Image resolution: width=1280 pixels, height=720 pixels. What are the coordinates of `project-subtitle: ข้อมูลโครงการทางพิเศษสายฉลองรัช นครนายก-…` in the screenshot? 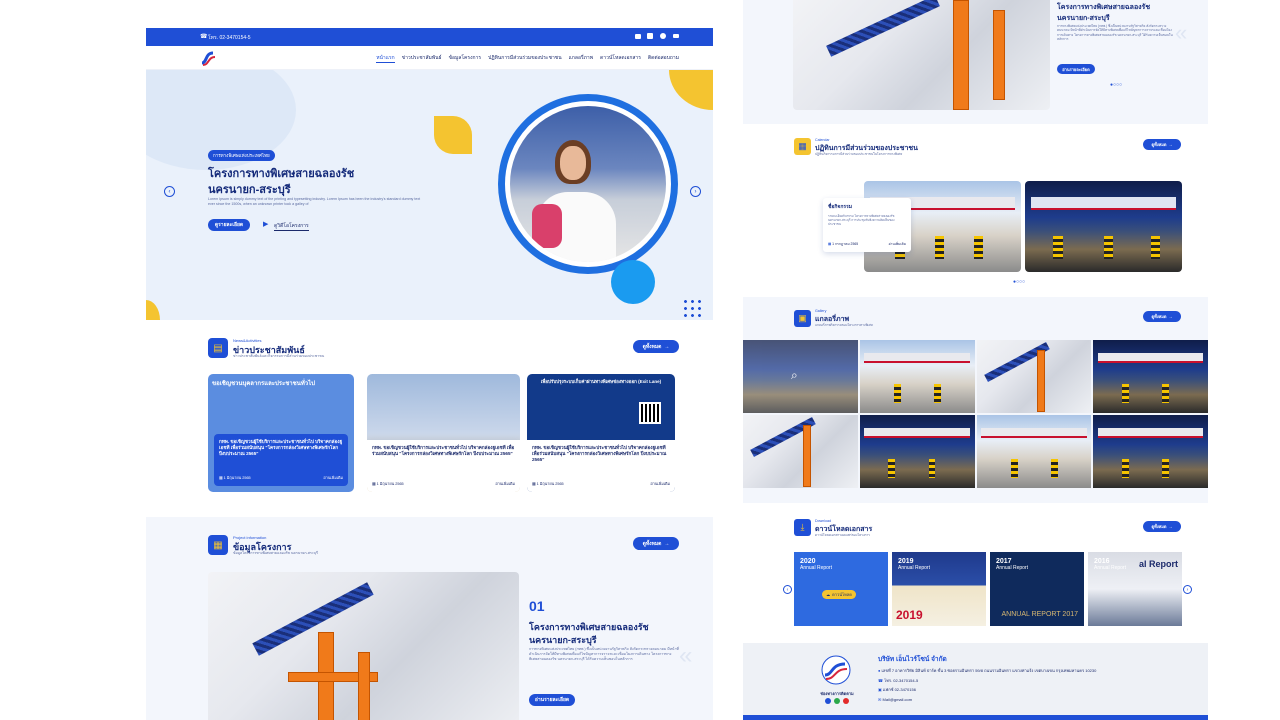 It's located at (275, 553).